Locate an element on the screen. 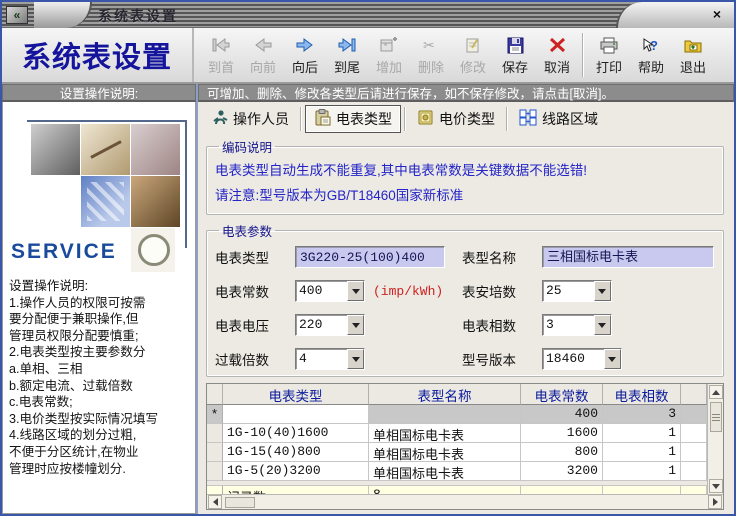 The width and height of the screenshot is (736, 516). dropdown-value: 18460 is located at coordinates (565, 358).